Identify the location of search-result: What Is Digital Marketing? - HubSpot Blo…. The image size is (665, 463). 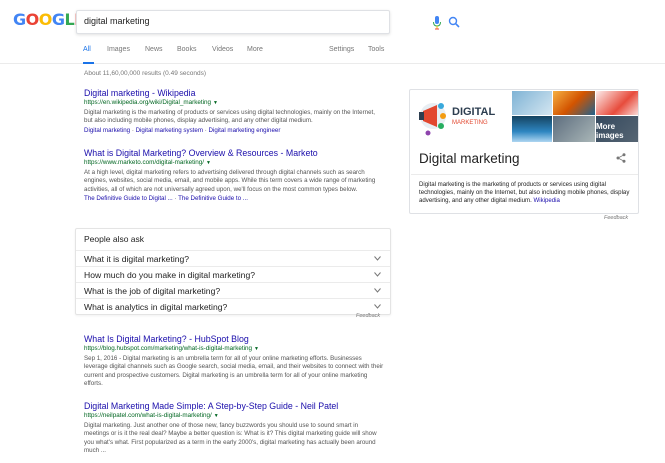
(234, 361).